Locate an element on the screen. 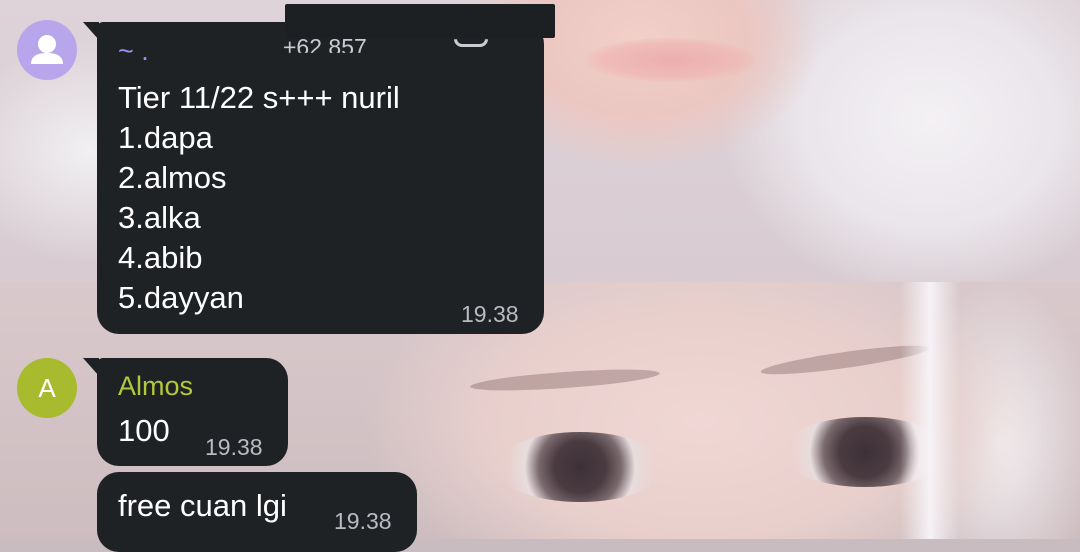 This screenshot has height=552, width=1080. sender-avatar: A is located at coordinates (47, 388).